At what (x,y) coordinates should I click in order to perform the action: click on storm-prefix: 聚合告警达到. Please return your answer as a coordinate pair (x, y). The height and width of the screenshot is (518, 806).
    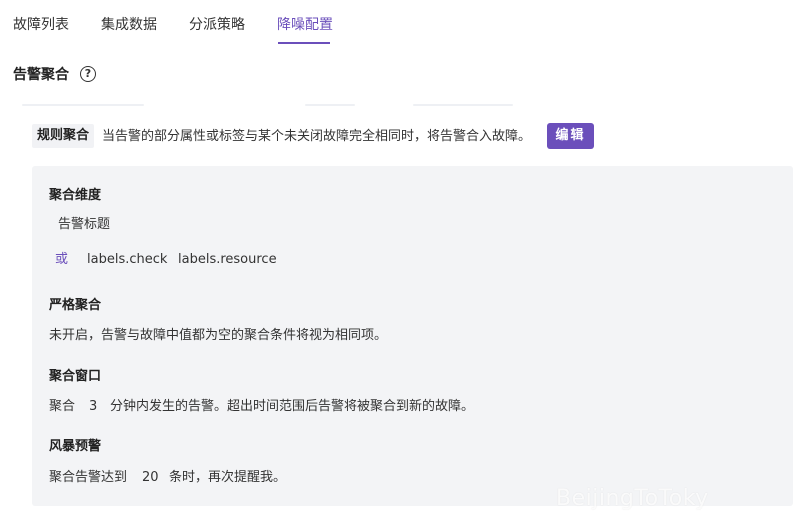
    Looking at the image, I should click on (88, 477).